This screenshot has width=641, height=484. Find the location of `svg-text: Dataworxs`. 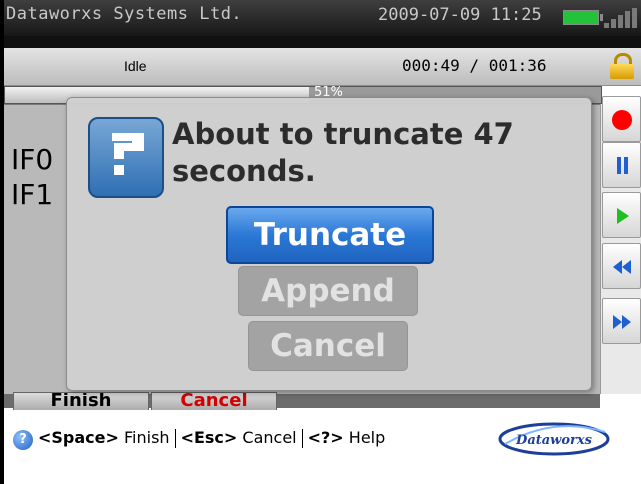

svg-text: Dataworxs is located at coordinates (554, 440).